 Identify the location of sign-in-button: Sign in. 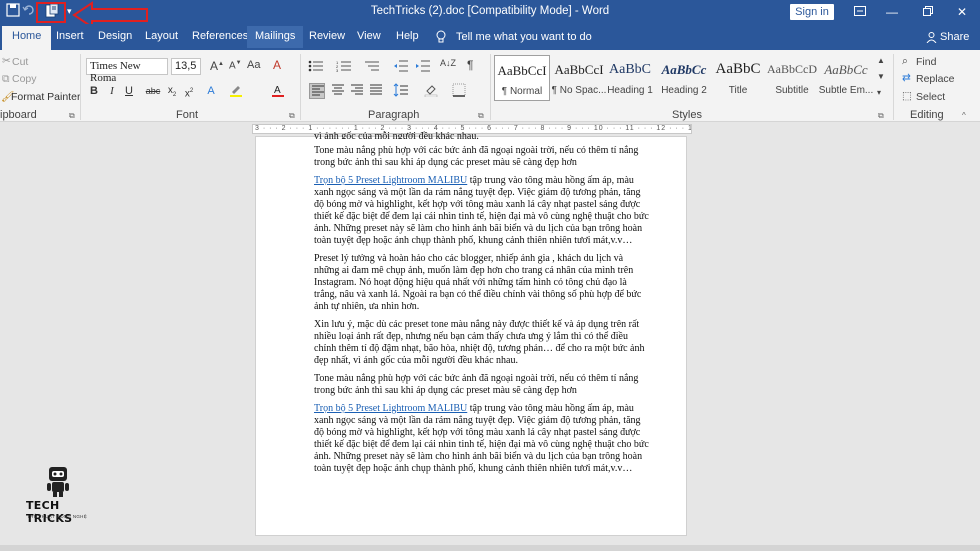
(812, 12).